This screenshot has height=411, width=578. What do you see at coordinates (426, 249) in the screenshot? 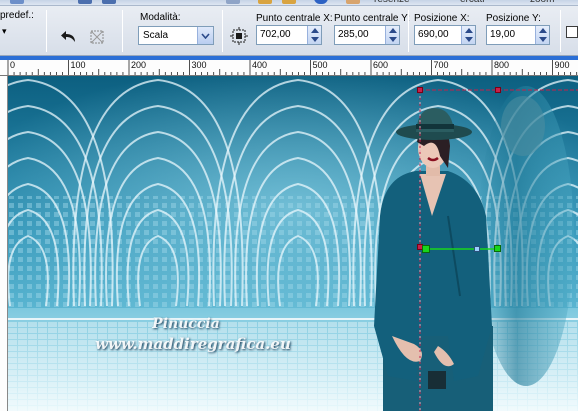
I see `pivot-center-handle` at bounding box center [426, 249].